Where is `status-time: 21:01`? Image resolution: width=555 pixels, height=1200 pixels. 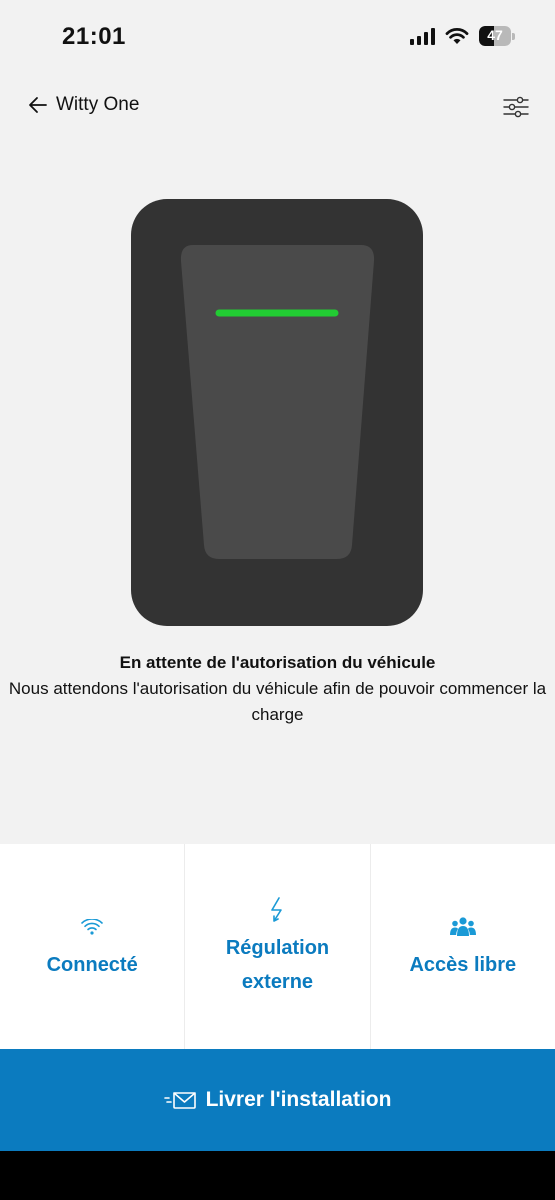 status-time: 21:01 is located at coordinates (94, 36).